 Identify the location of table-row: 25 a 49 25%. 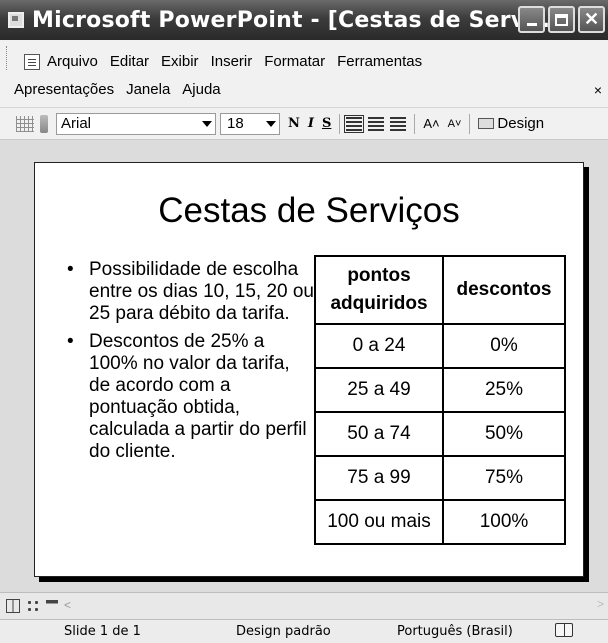
(440, 390).